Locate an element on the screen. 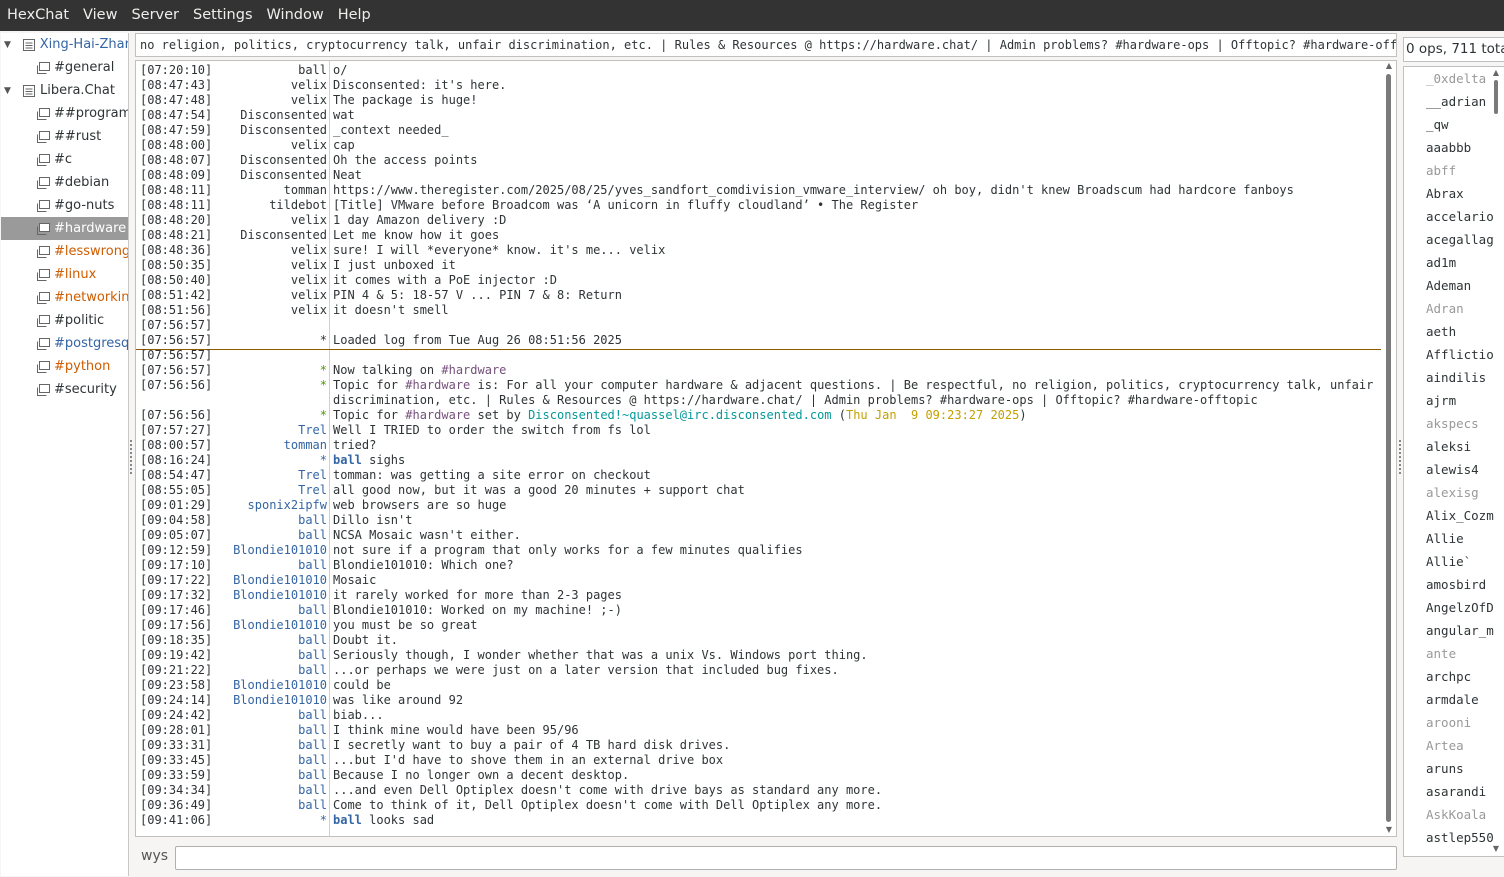 This screenshot has width=1504, height=877. tree-channel-programm: ##programm is located at coordinates (64, 113).